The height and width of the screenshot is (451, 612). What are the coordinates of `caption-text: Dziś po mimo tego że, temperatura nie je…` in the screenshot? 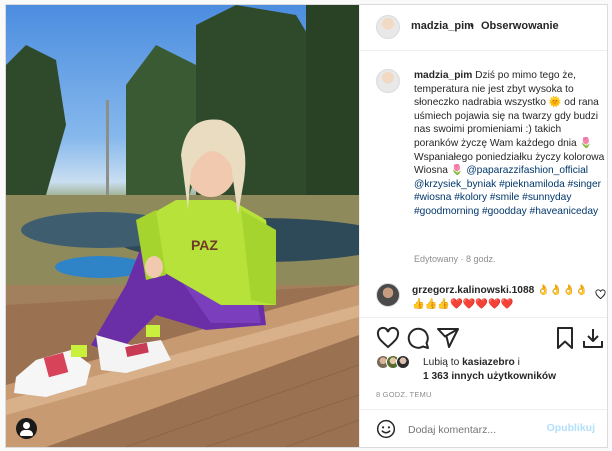 It's located at (509, 123).